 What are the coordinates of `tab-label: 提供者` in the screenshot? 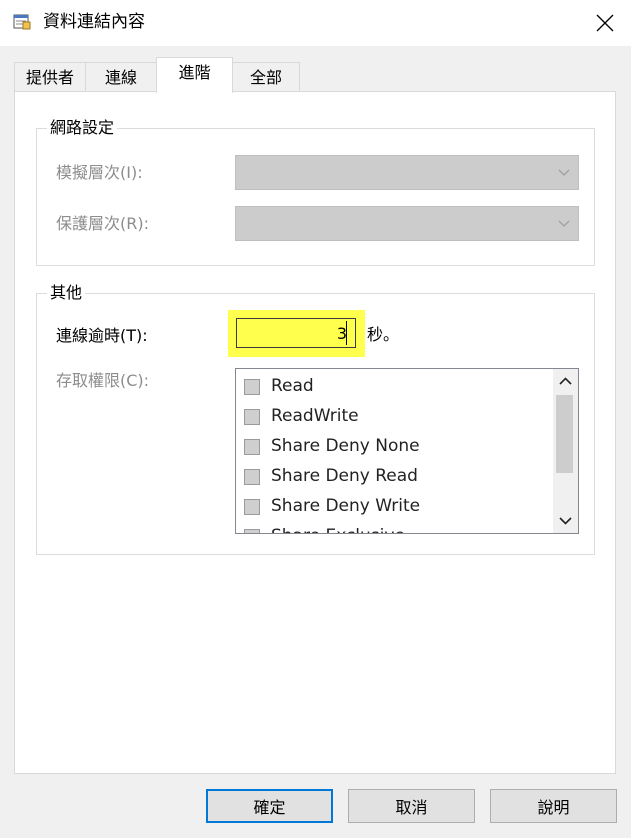 It's located at (49, 77).